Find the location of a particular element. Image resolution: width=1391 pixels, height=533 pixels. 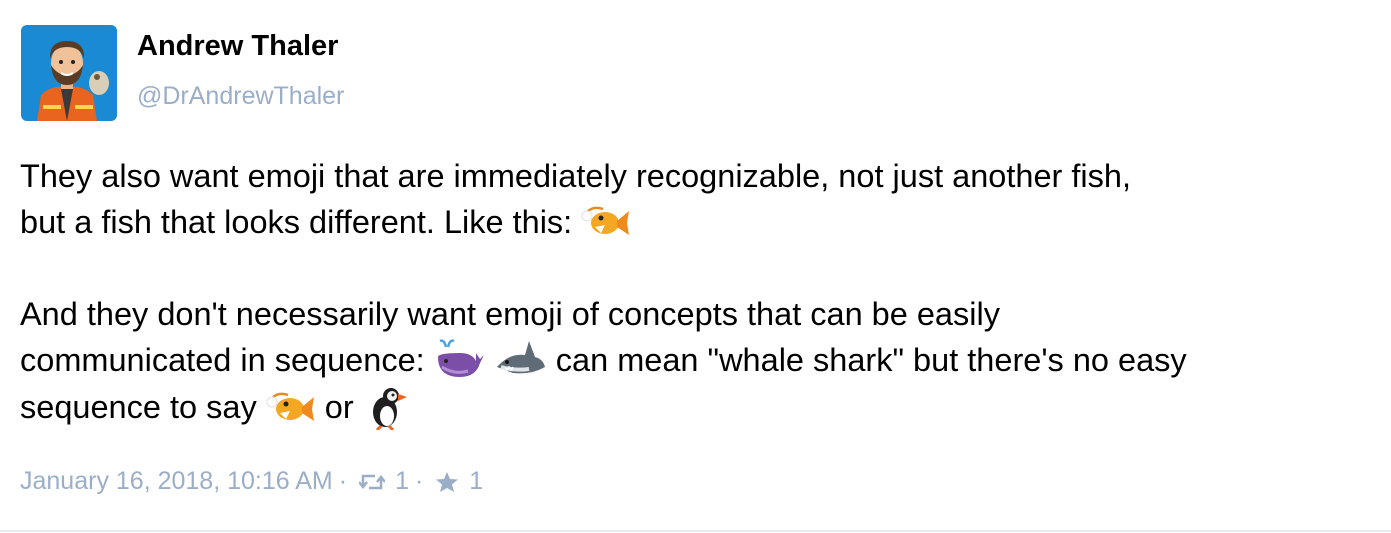

boost-count: 1 is located at coordinates (402, 481).